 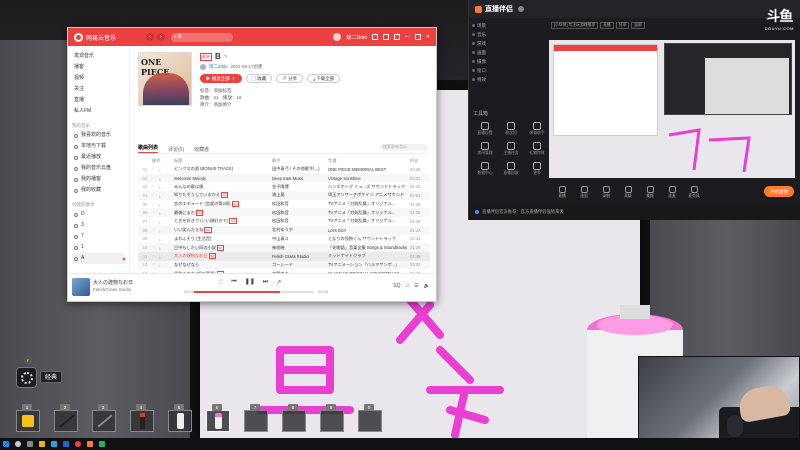 What do you see at coordinates (300, 230) in the screenshot?
I see `song-artist: 北村ゆうや` at bounding box center [300, 230].